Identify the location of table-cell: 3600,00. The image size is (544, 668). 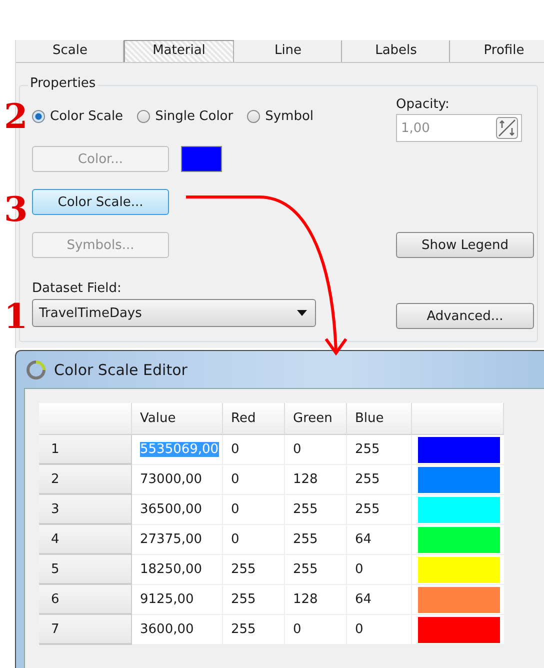
(177, 630).